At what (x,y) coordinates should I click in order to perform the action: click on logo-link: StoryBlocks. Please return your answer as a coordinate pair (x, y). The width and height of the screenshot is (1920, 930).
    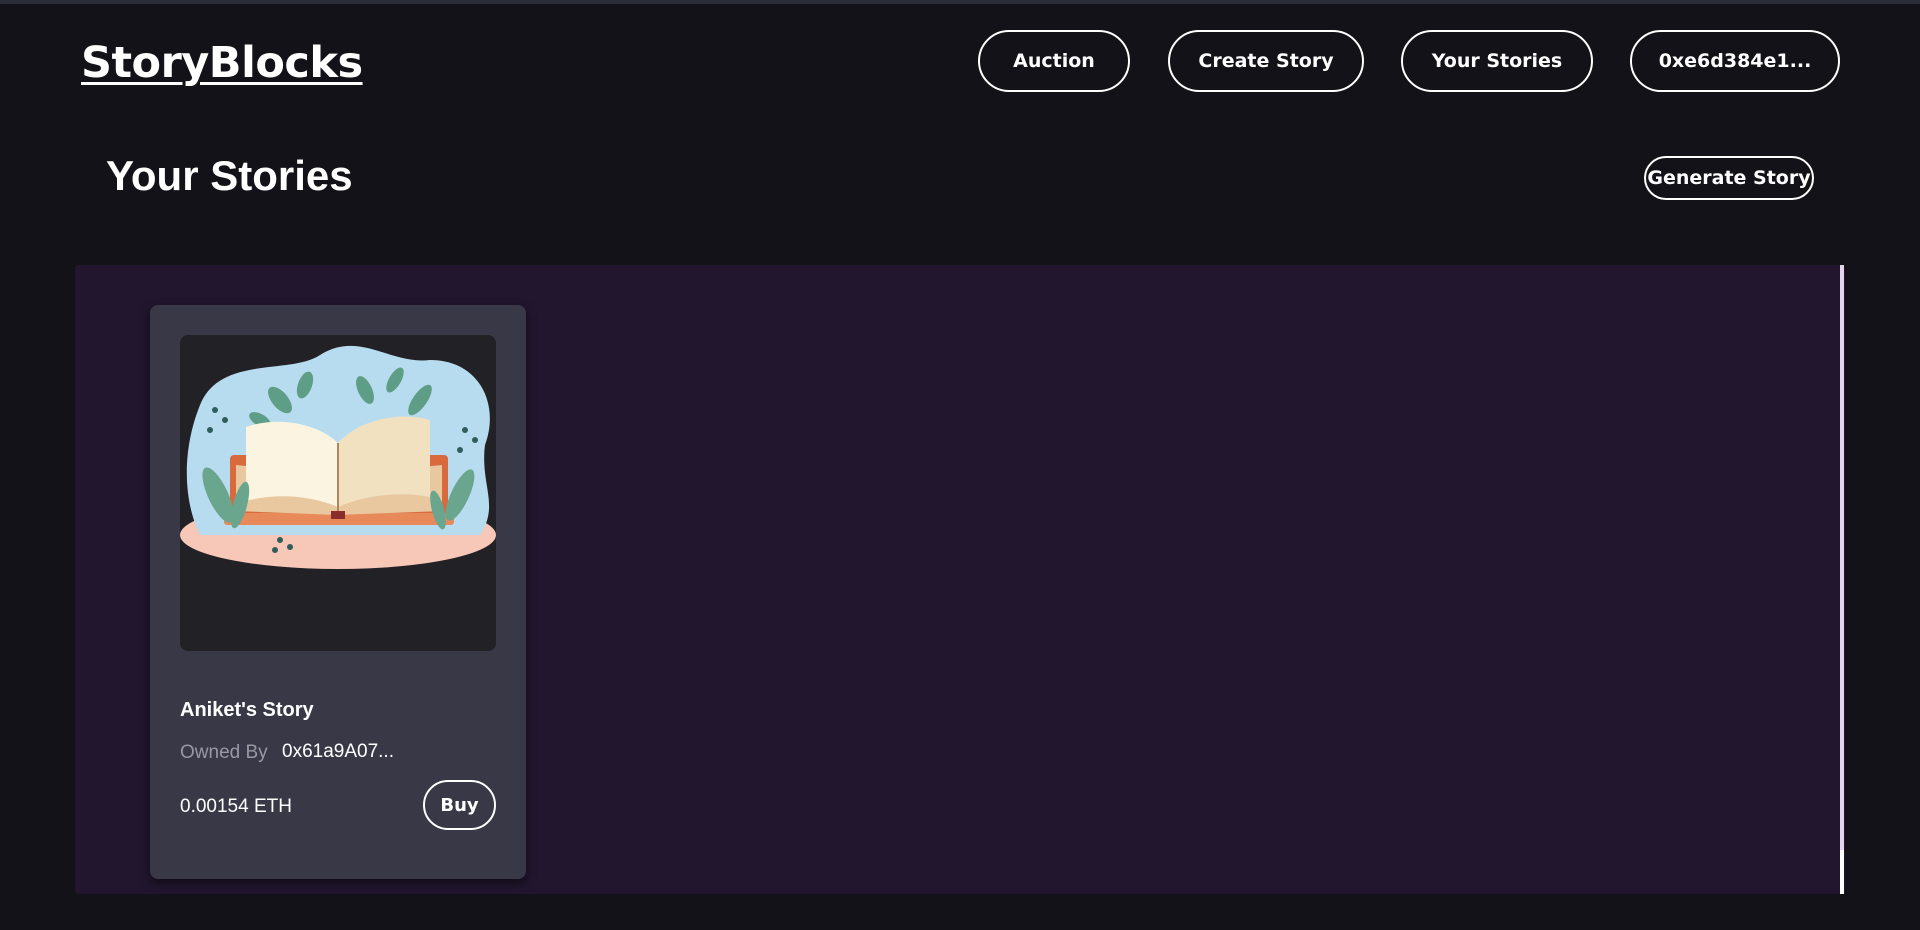
    Looking at the image, I should click on (222, 63).